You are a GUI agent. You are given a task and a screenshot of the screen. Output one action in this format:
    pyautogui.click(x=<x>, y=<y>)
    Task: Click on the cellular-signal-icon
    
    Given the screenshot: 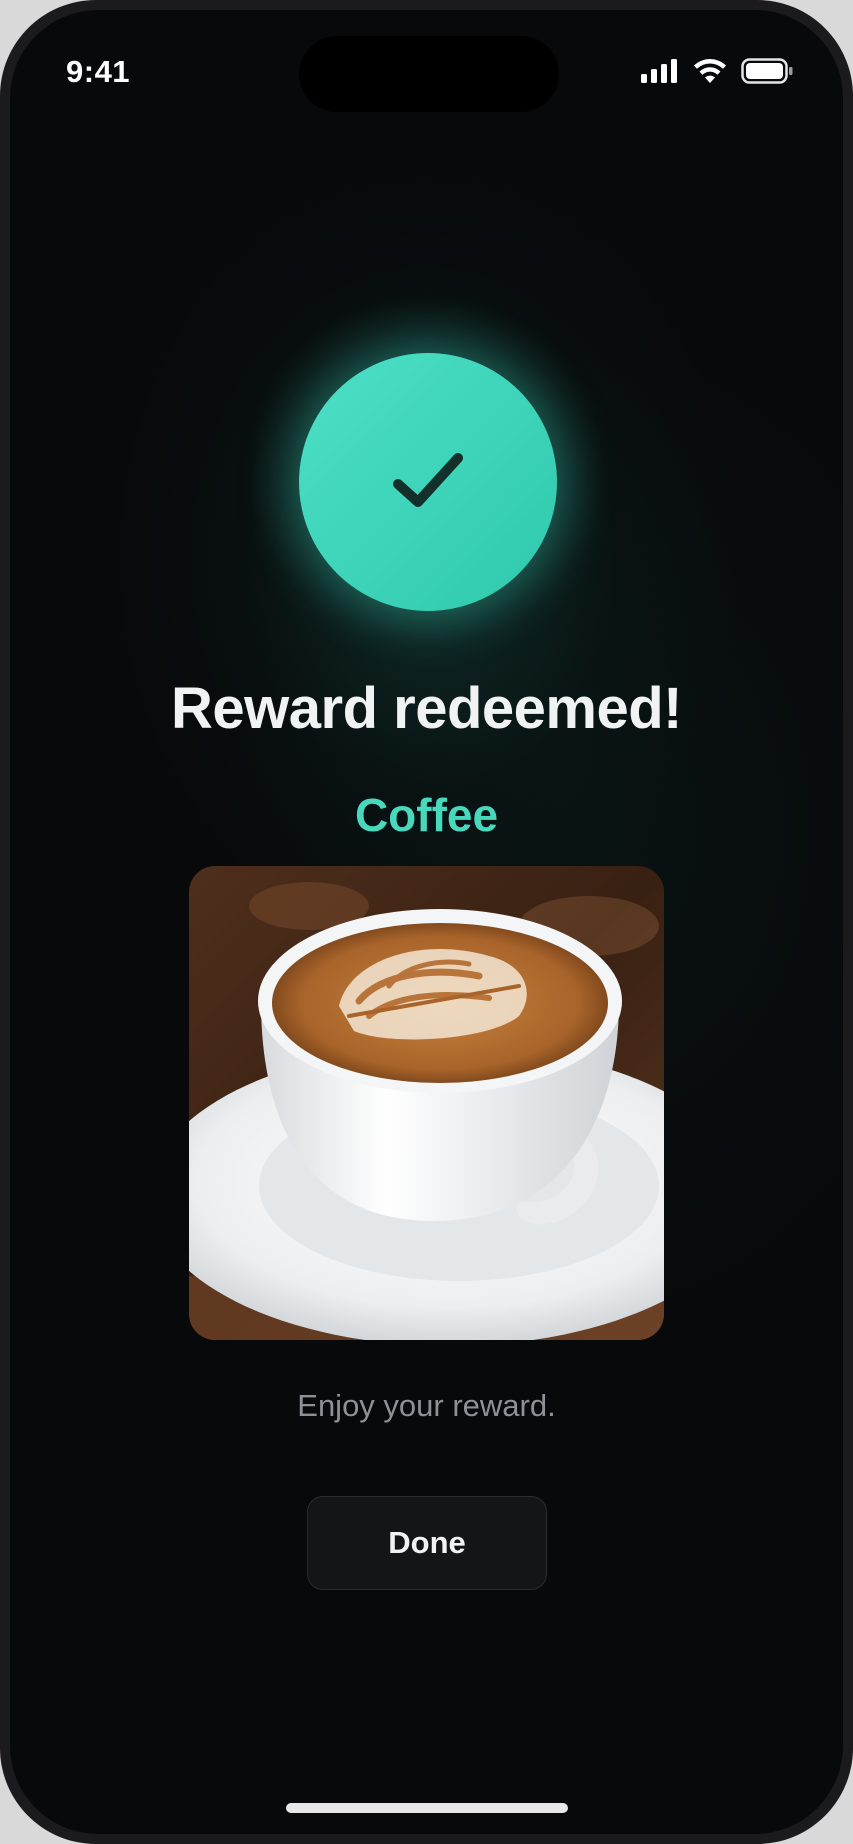 What is the action you would take?
    pyautogui.click(x=660, y=73)
    